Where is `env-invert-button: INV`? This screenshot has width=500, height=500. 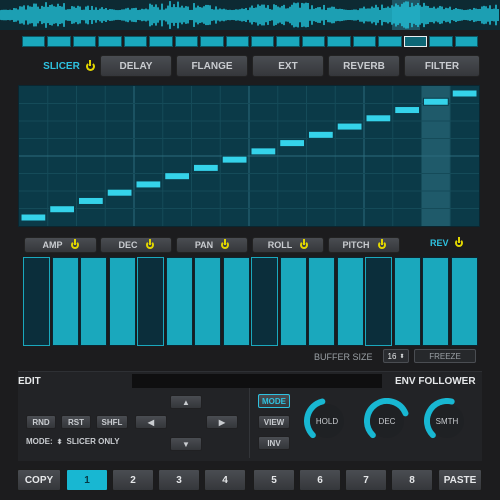
env-invert-button: INV is located at coordinates (274, 443).